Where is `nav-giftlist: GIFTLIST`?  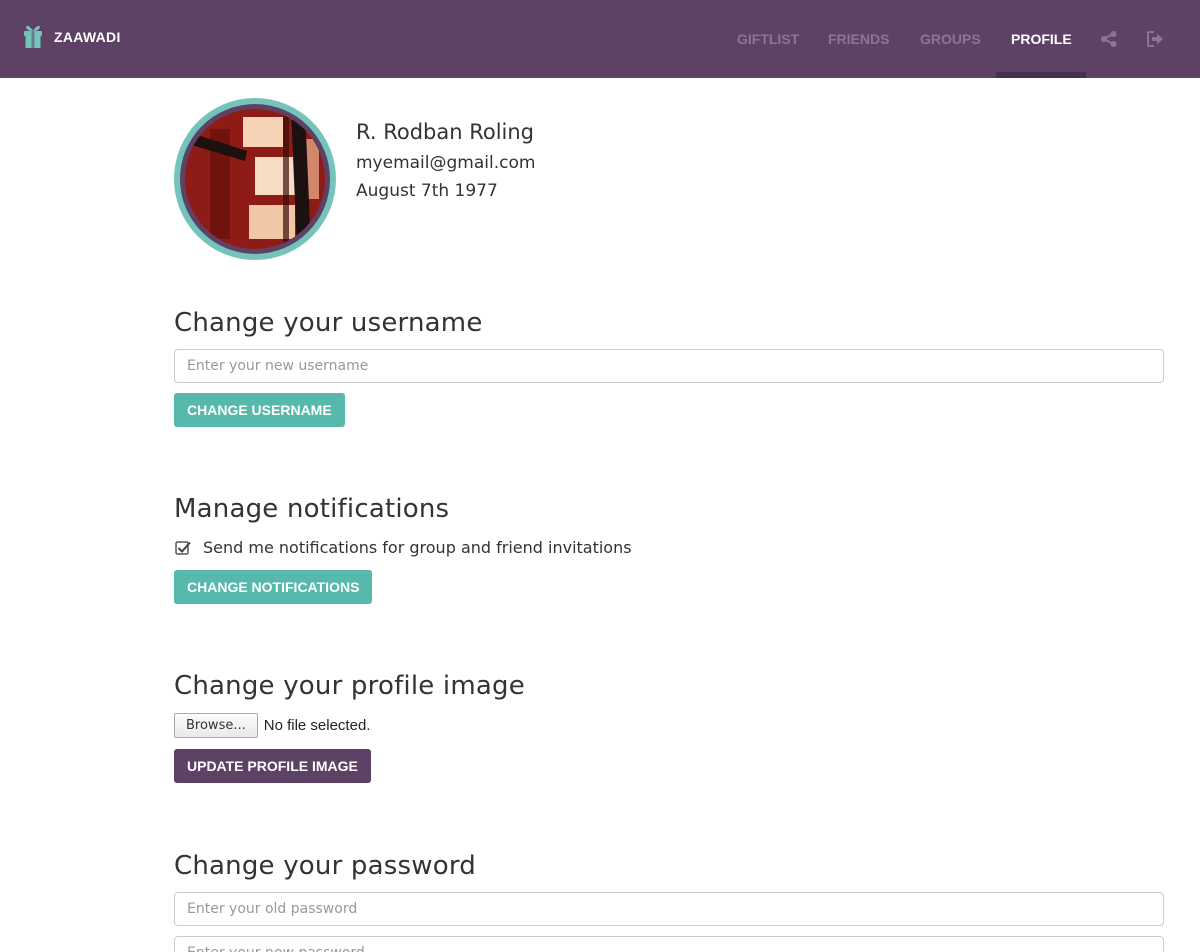
nav-giftlist: GIFTLIST is located at coordinates (768, 39).